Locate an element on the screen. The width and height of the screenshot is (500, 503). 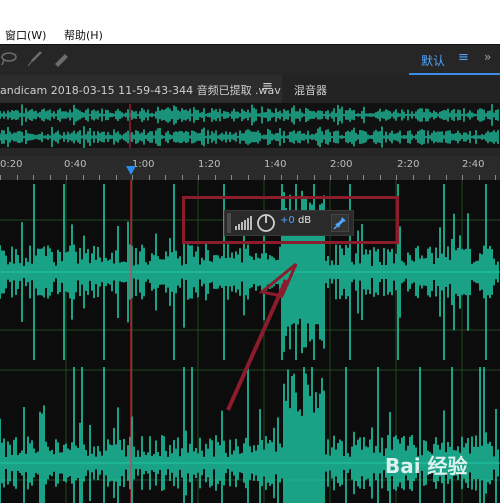
annotation-arrow-icon is located at coordinates (262, 336).